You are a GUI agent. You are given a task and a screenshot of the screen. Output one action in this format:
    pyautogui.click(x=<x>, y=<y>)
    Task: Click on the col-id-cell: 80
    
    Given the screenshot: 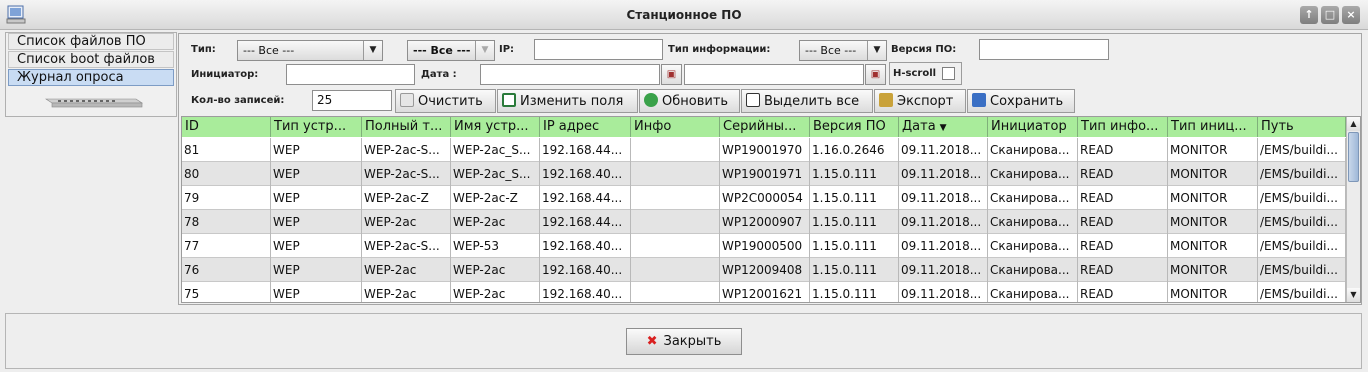 What is the action you would take?
    pyautogui.click(x=226, y=174)
    